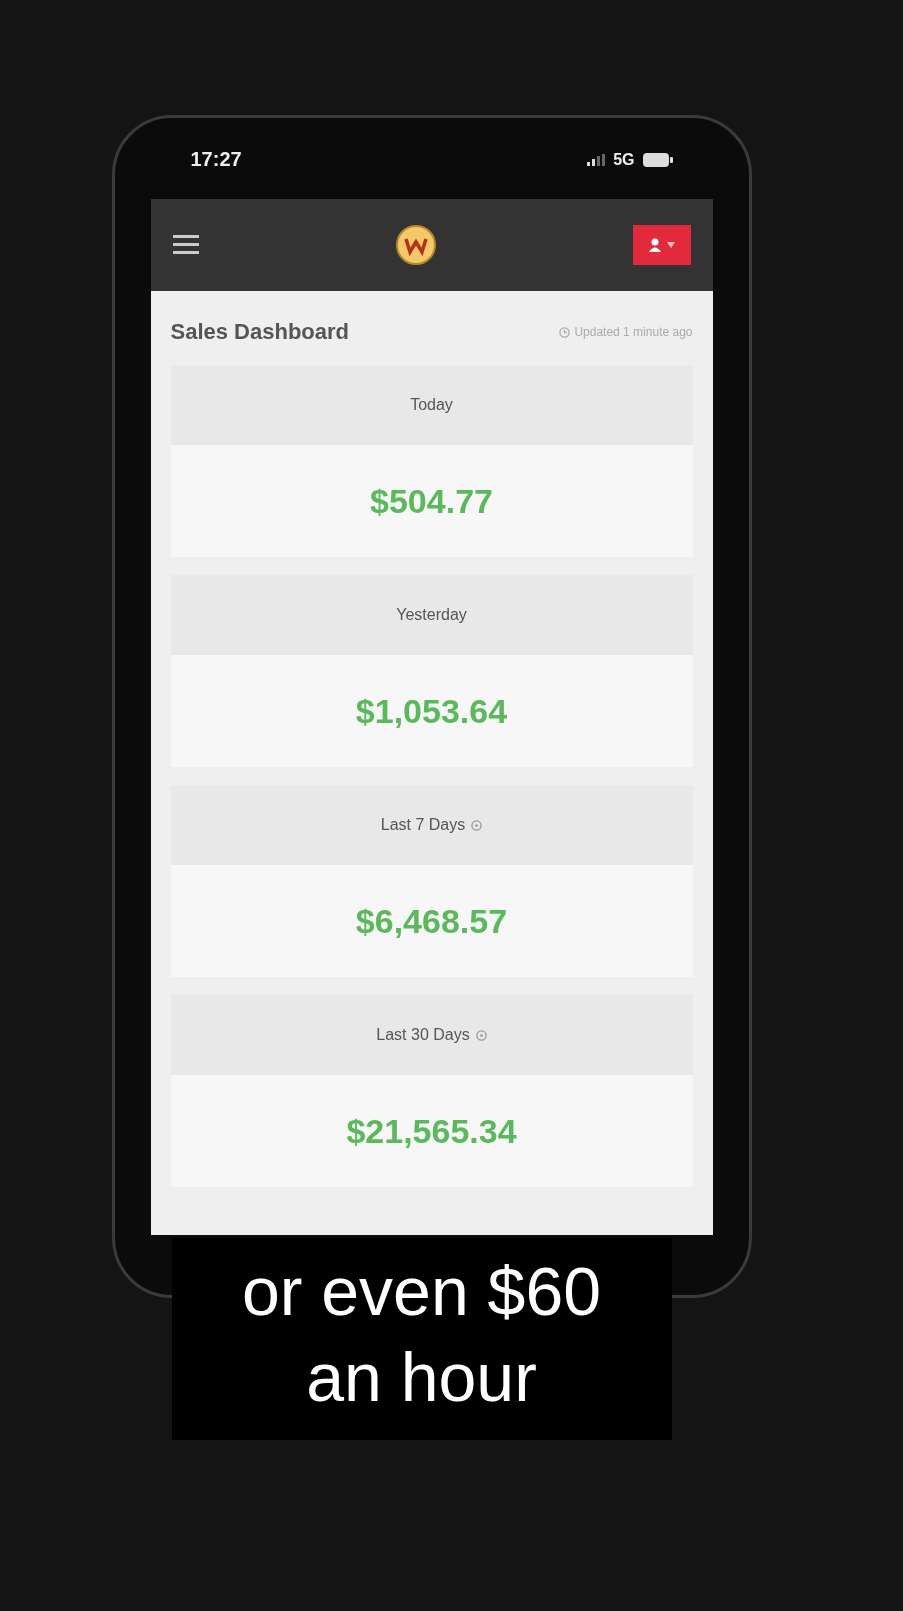 This screenshot has height=1611, width=903. I want to click on period-label: Today, so click(431, 405).